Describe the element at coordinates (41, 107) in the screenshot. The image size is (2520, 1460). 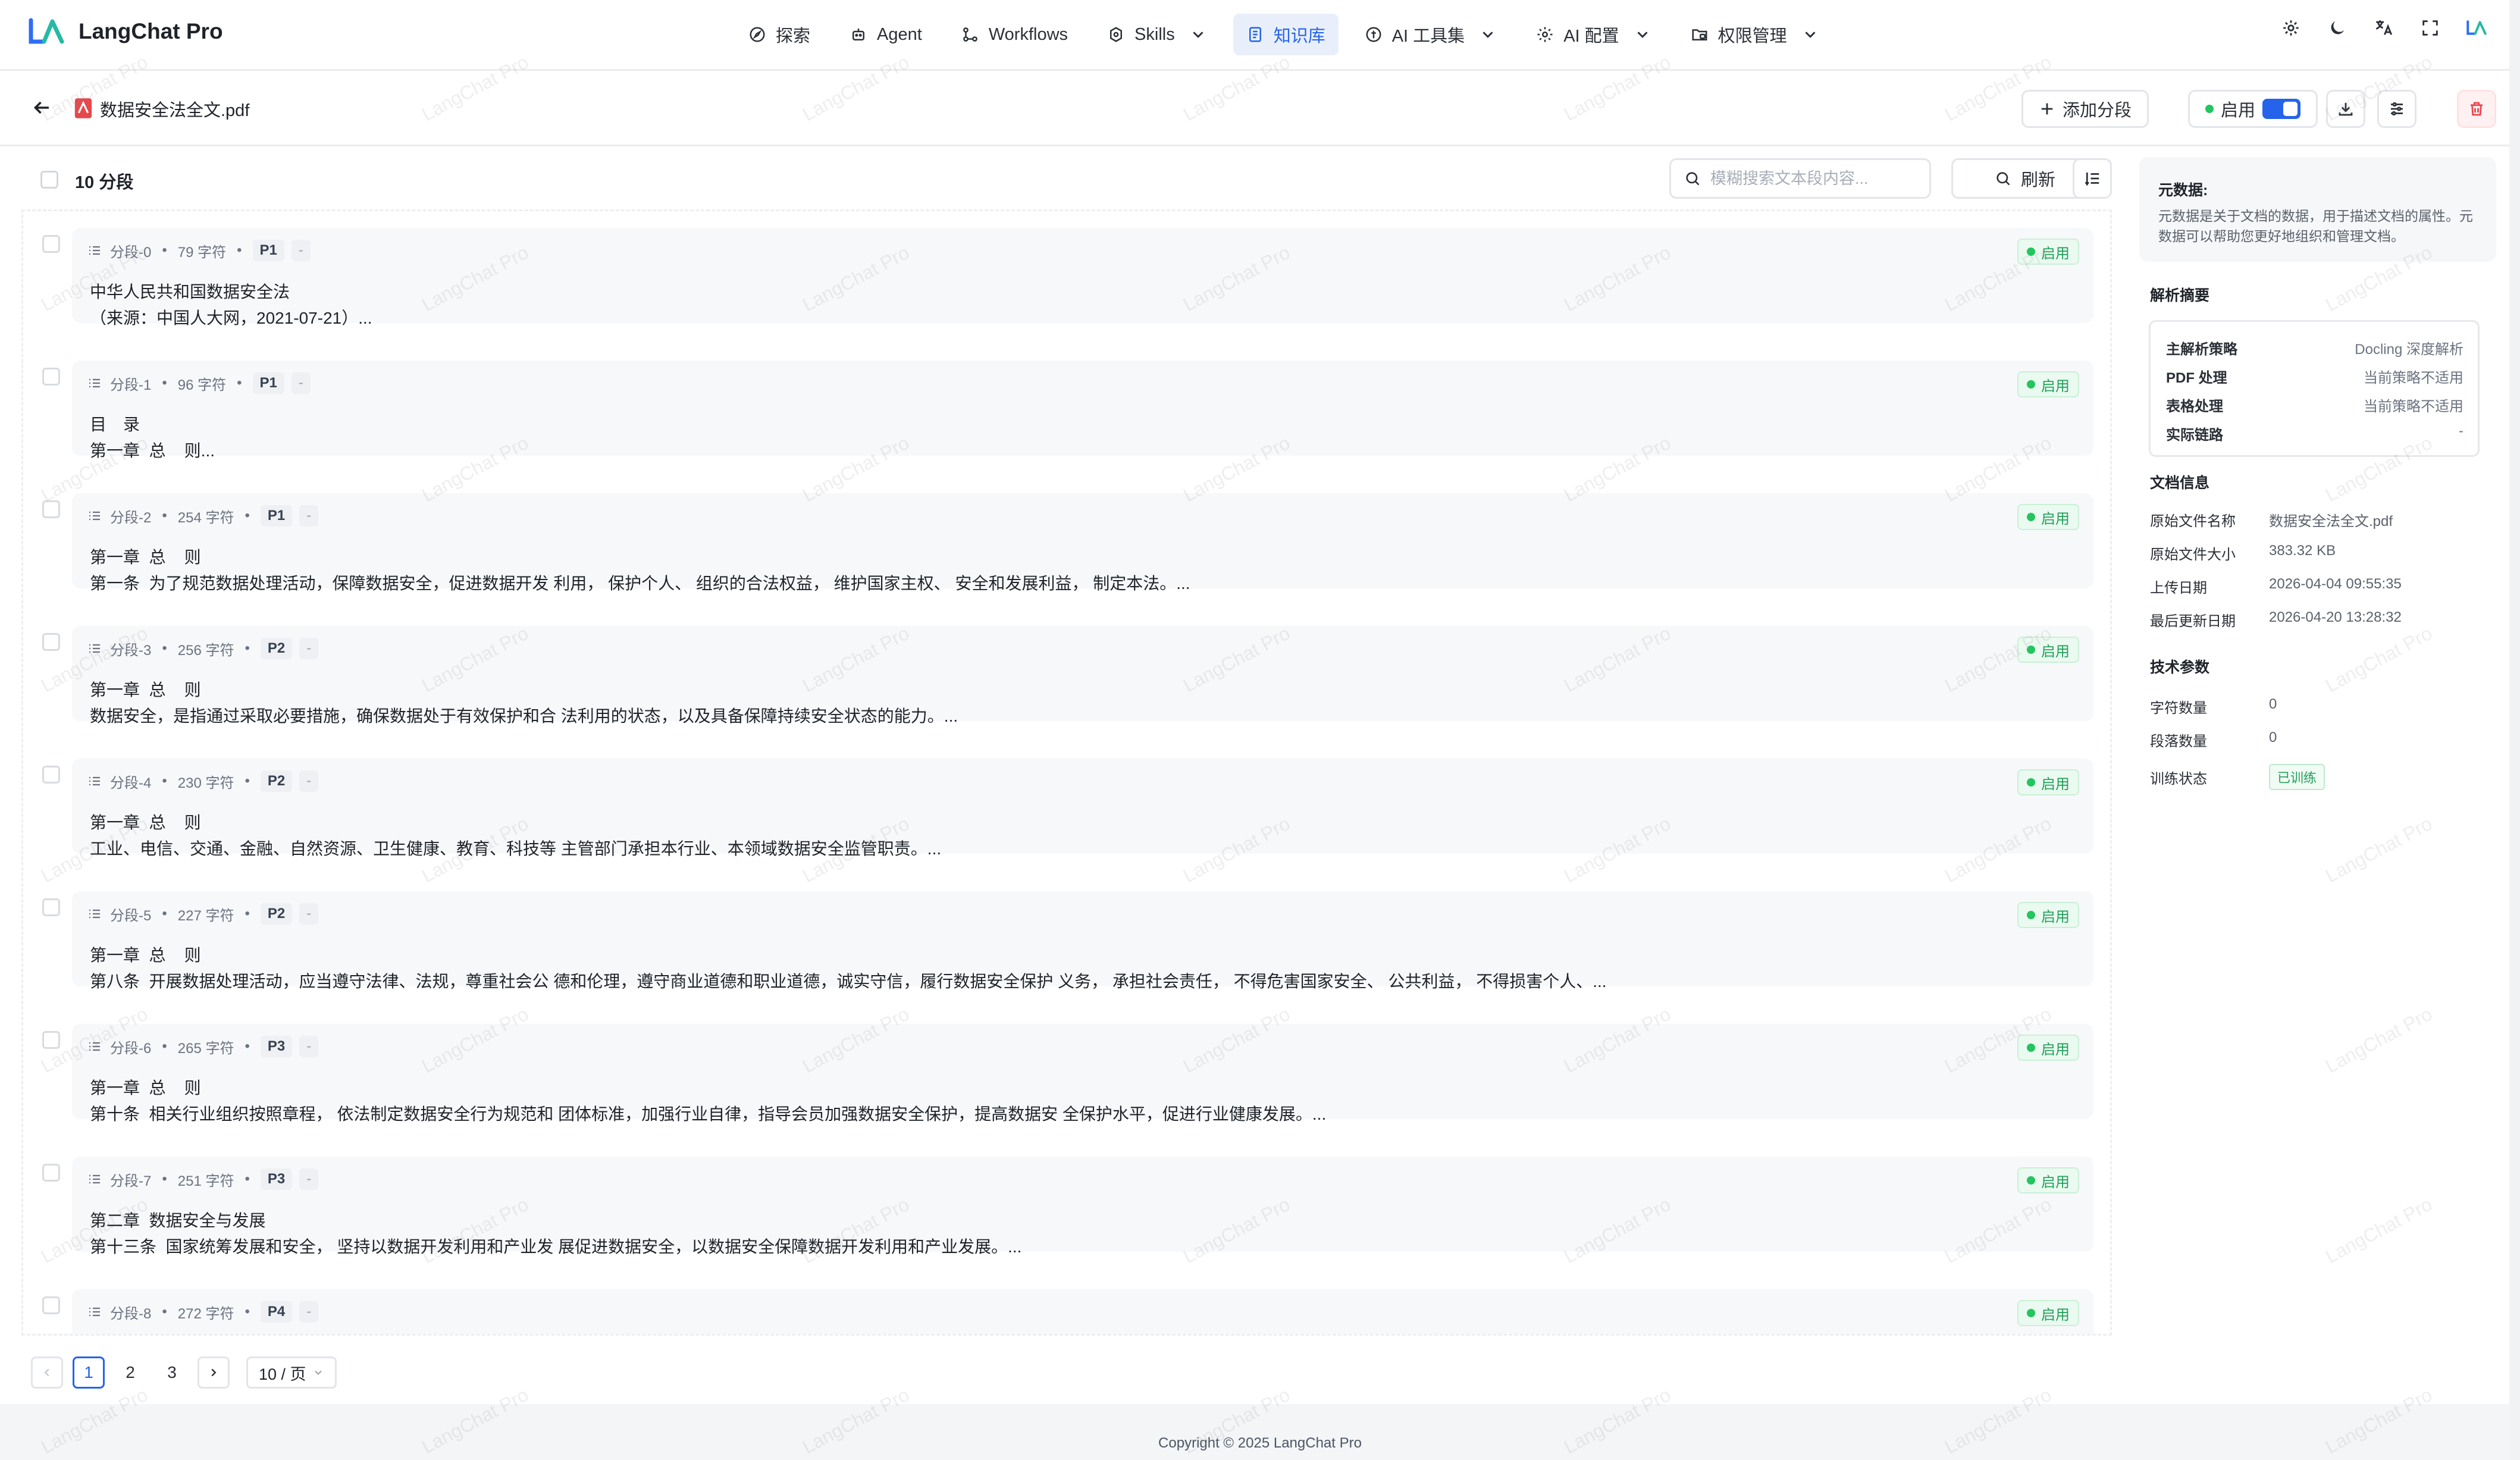
I see `back-arrow-icon` at that location.